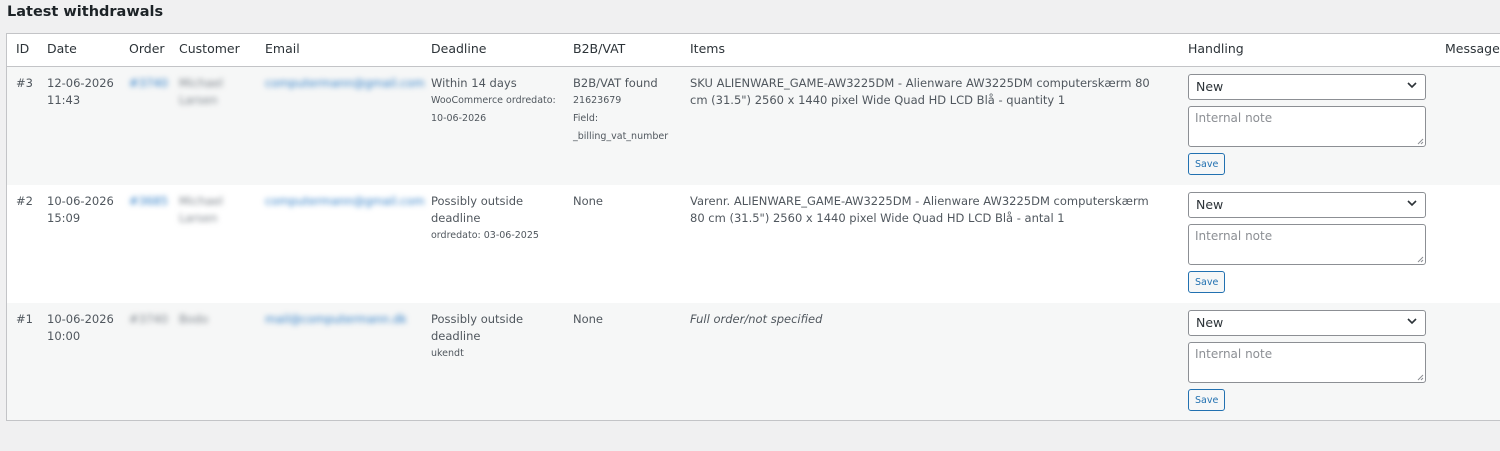 This screenshot has height=451, width=1500. I want to click on column-header-message: Message, so click(1472, 48).